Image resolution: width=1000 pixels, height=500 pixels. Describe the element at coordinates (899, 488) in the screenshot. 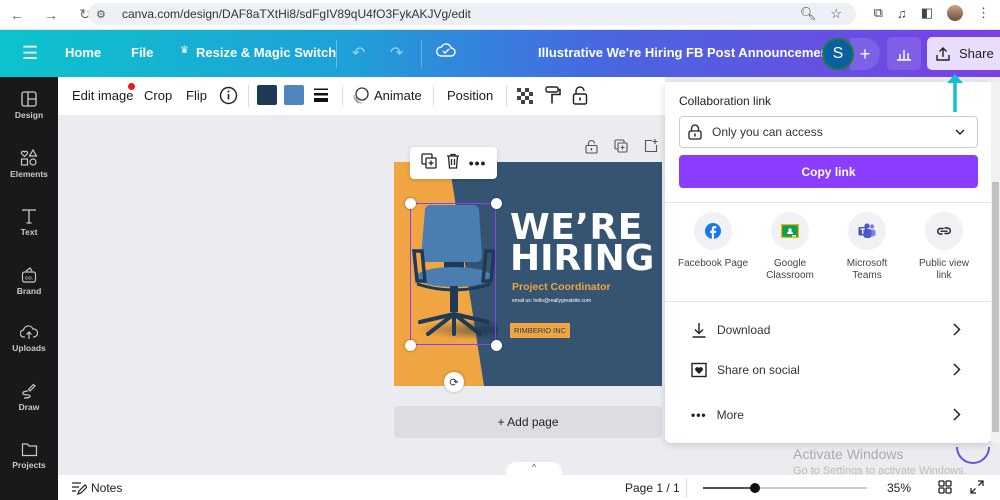

I see `zoom-percent: 35%` at that location.